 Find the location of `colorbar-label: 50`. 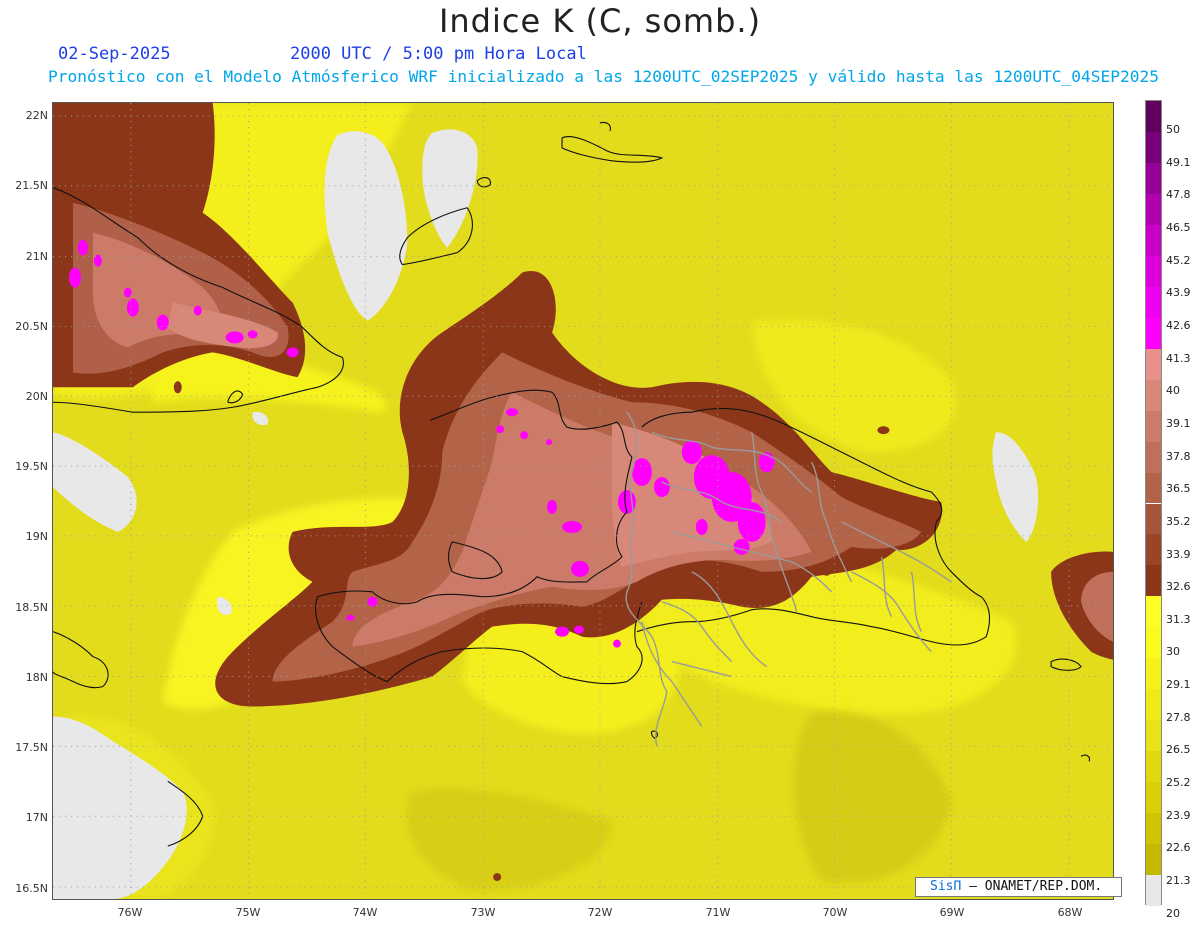

colorbar-label: 50 is located at coordinates (1173, 129).